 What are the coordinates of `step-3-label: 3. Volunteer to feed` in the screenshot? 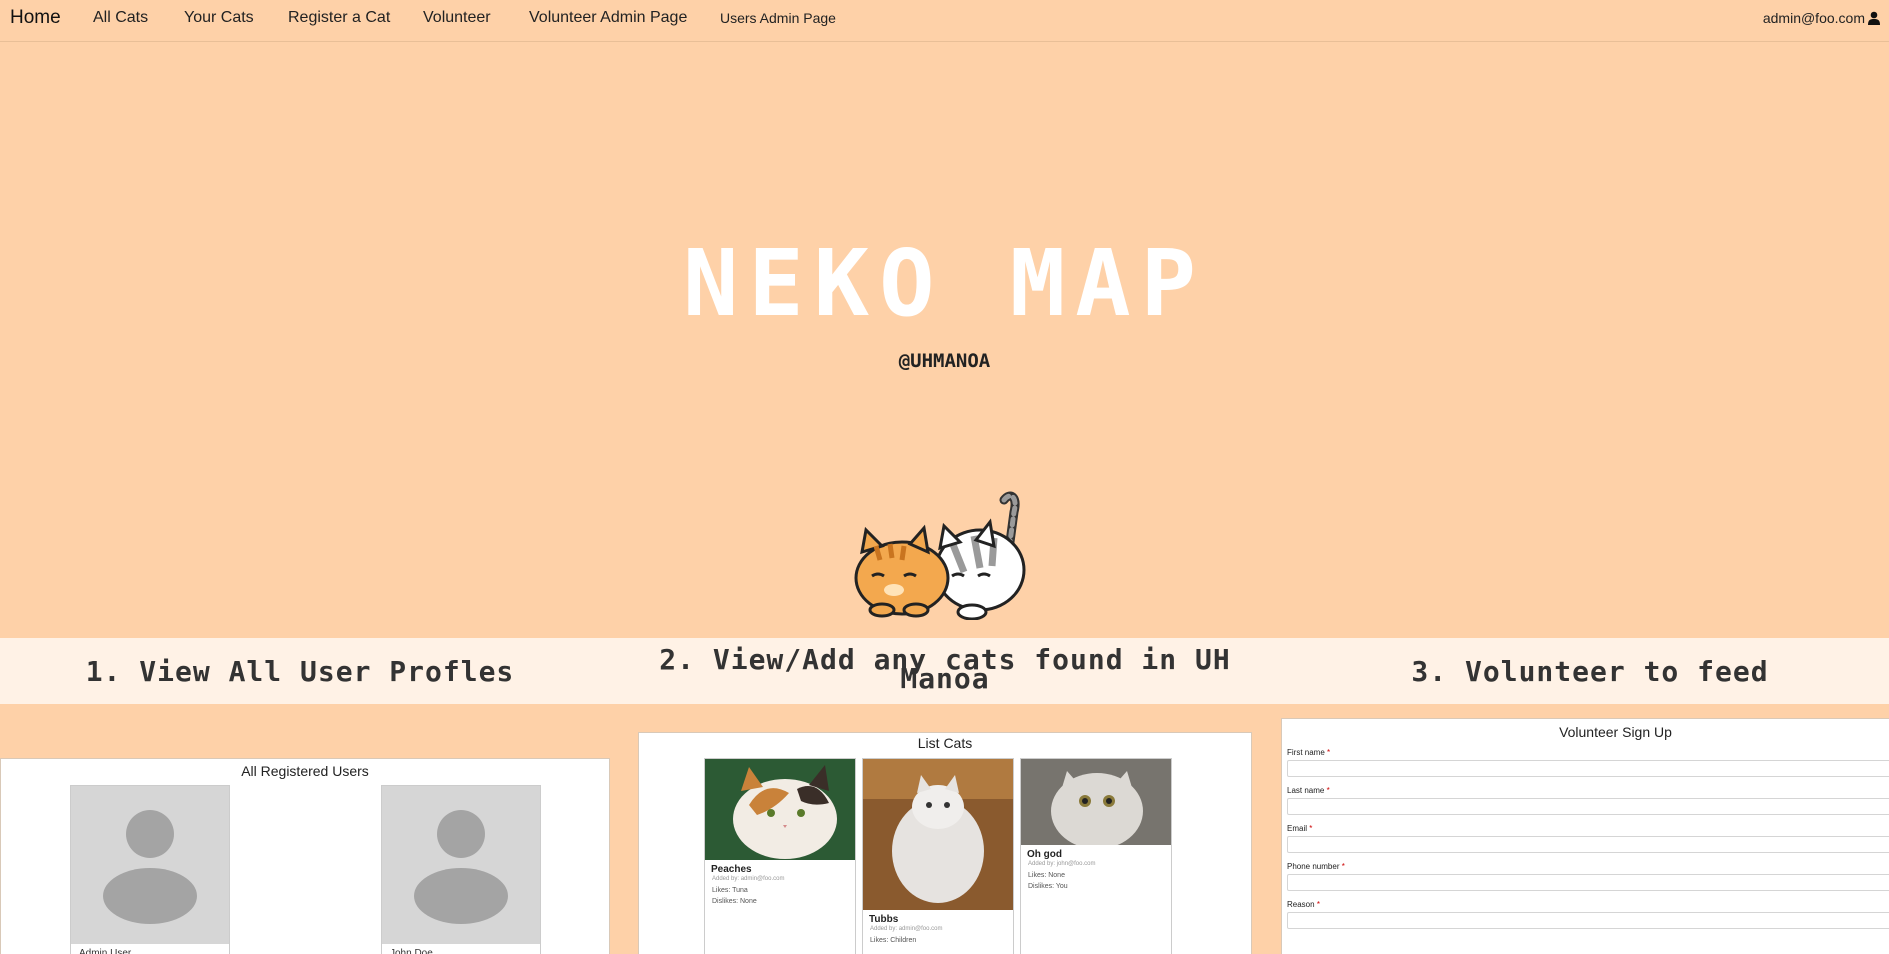 It's located at (1590, 671).